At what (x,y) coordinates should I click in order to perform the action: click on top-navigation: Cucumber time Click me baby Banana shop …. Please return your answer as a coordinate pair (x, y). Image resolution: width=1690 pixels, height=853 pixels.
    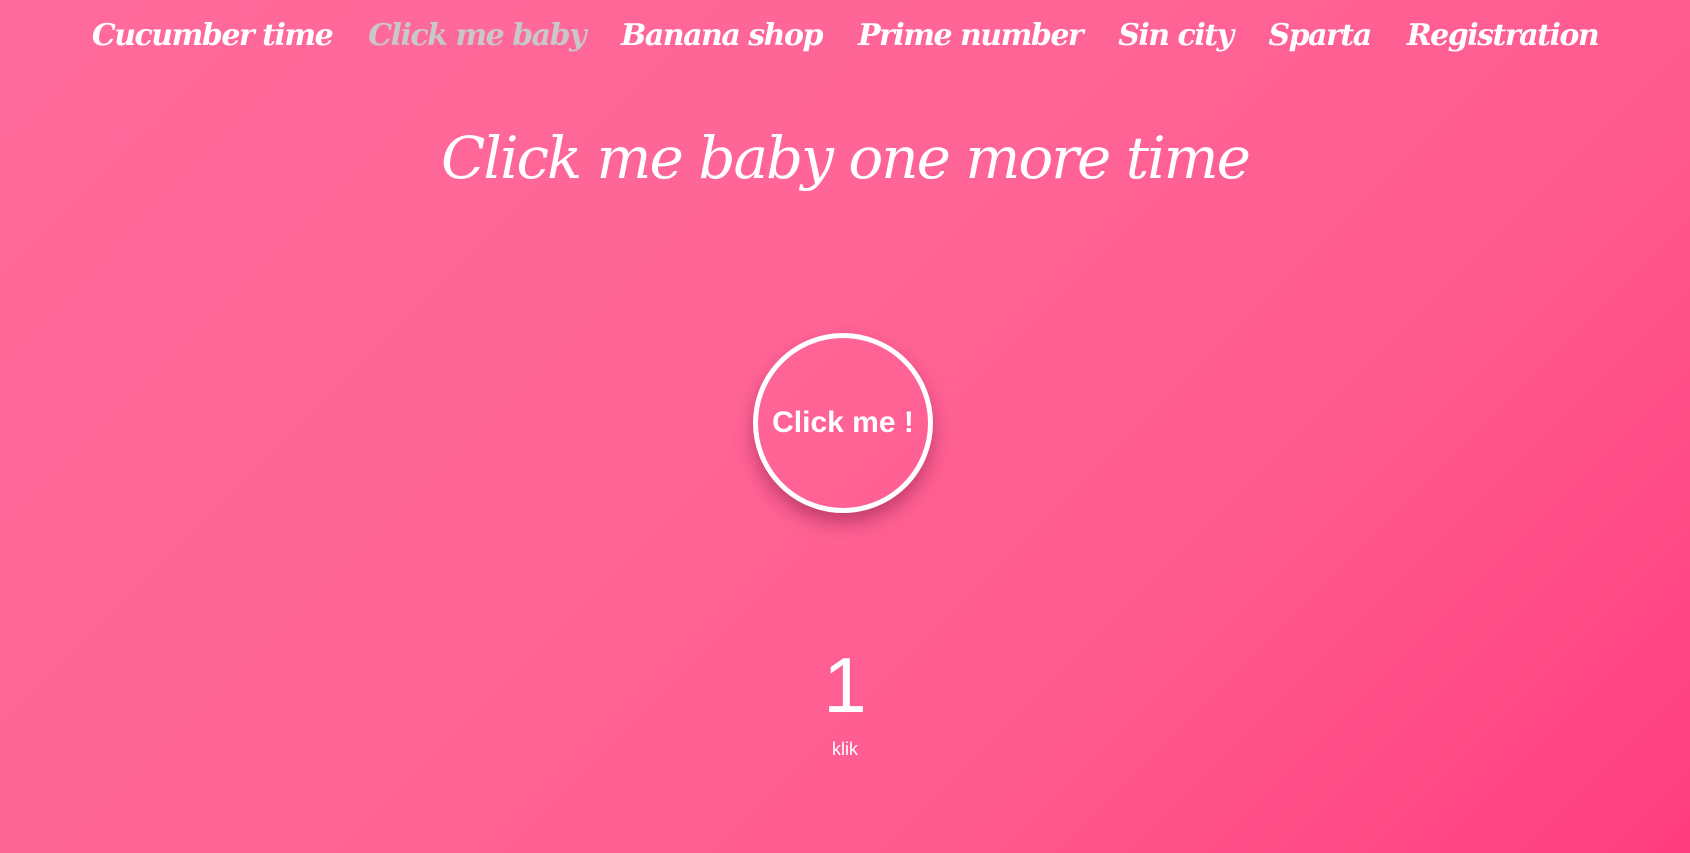
    Looking at the image, I should click on (845, 35).